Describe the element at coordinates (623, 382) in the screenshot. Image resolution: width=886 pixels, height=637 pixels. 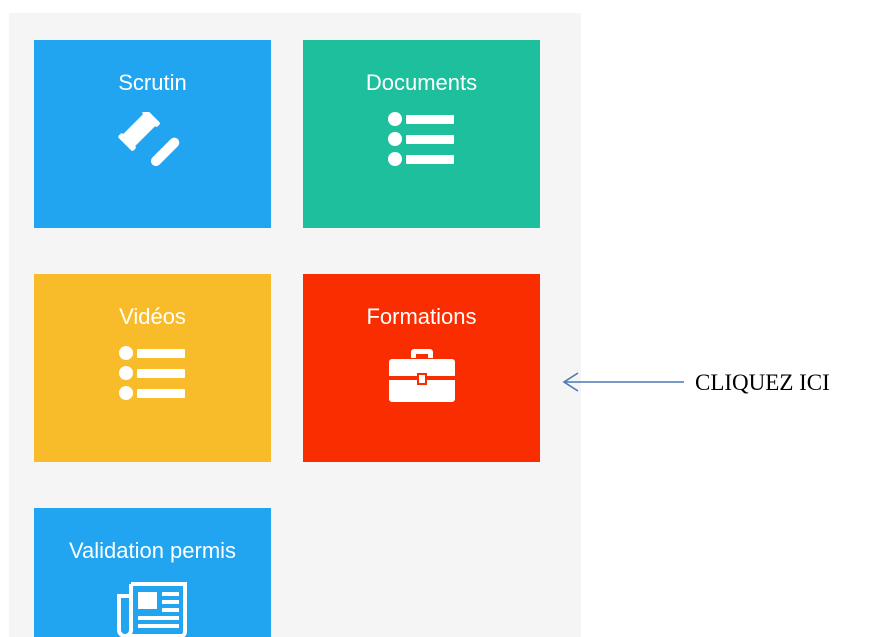
I see `left-arrow-icon` at that location.